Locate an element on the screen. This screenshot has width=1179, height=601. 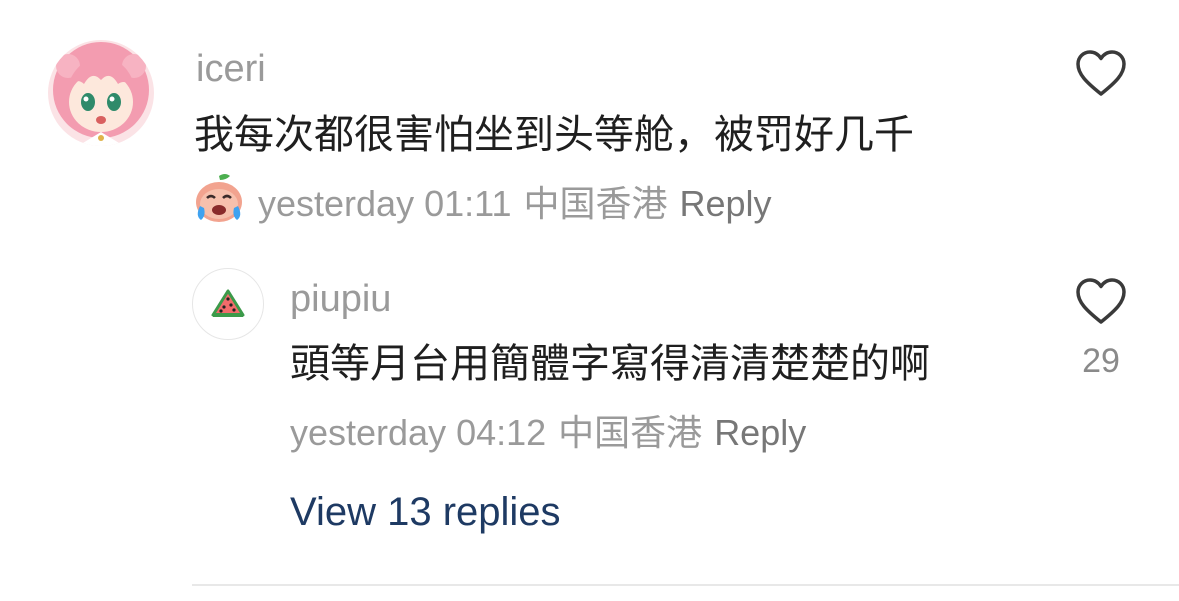
watermelon-icon is located at coordinates (228, 303).